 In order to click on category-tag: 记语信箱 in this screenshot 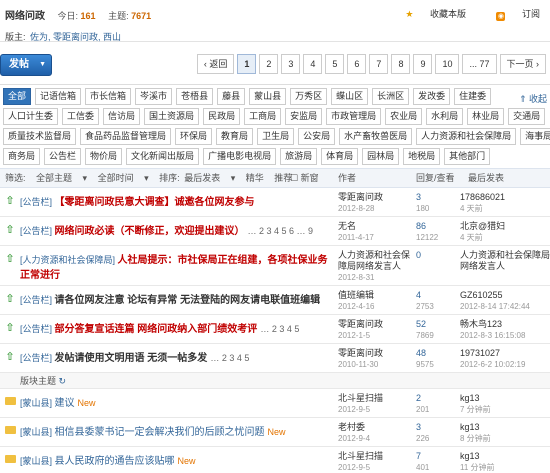, I will do `click(58, 96)`.